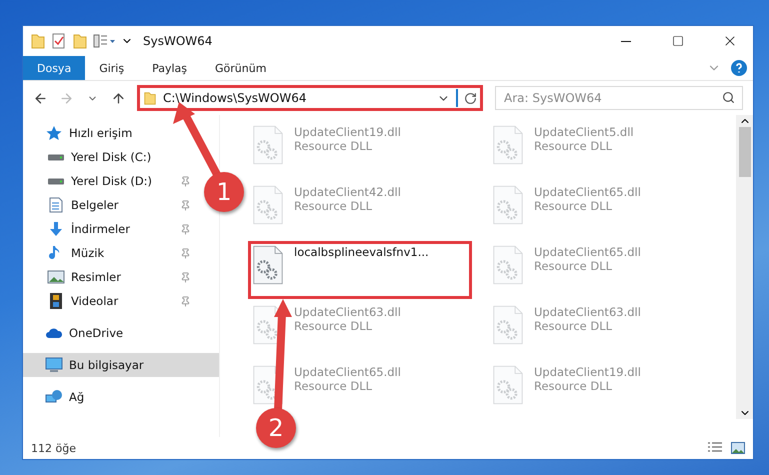 This screenshot has height=475, width=769. I want to click on ribbon-tab: Giriş, so click(111, 68).